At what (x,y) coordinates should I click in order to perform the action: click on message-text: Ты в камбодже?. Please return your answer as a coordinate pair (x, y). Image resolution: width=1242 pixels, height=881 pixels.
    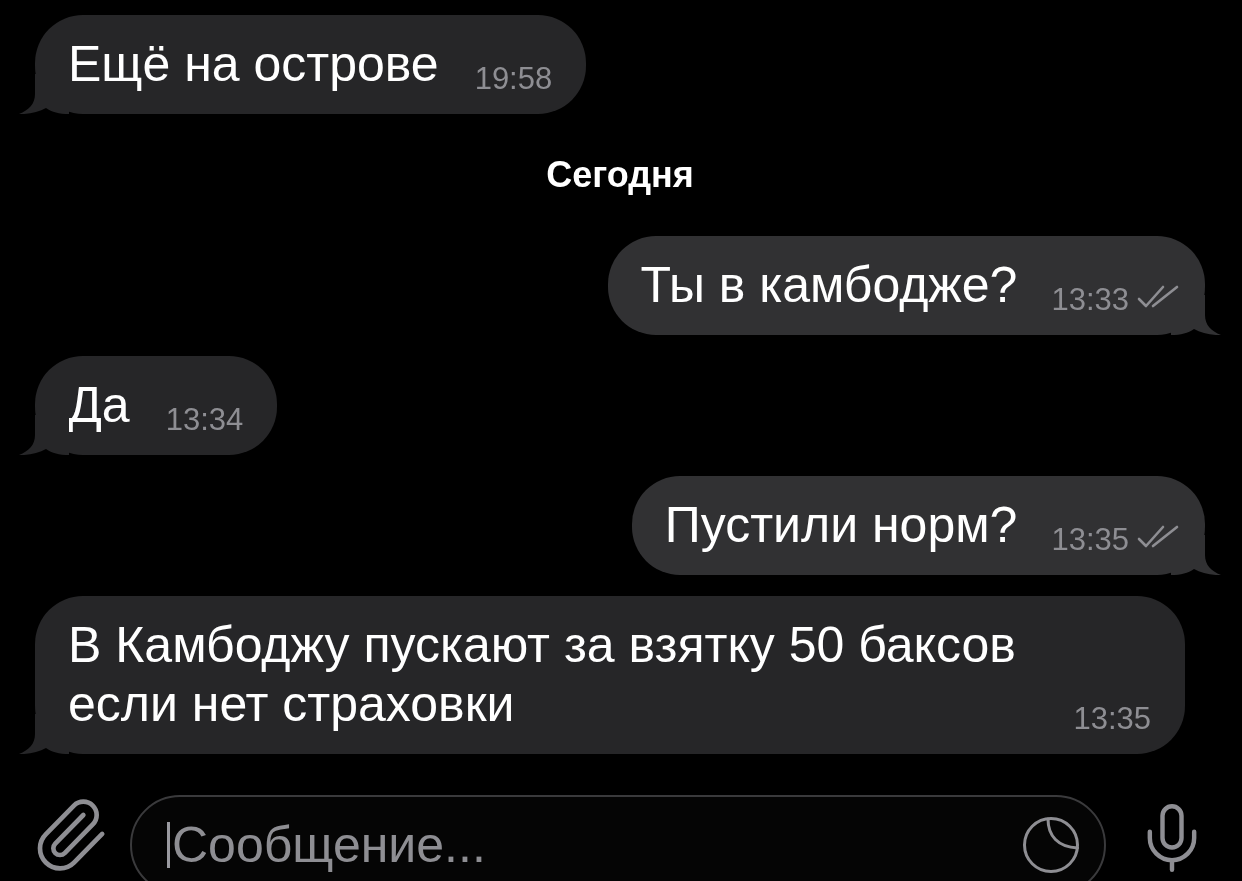
    Looking at the image, I should click on (829, 285).